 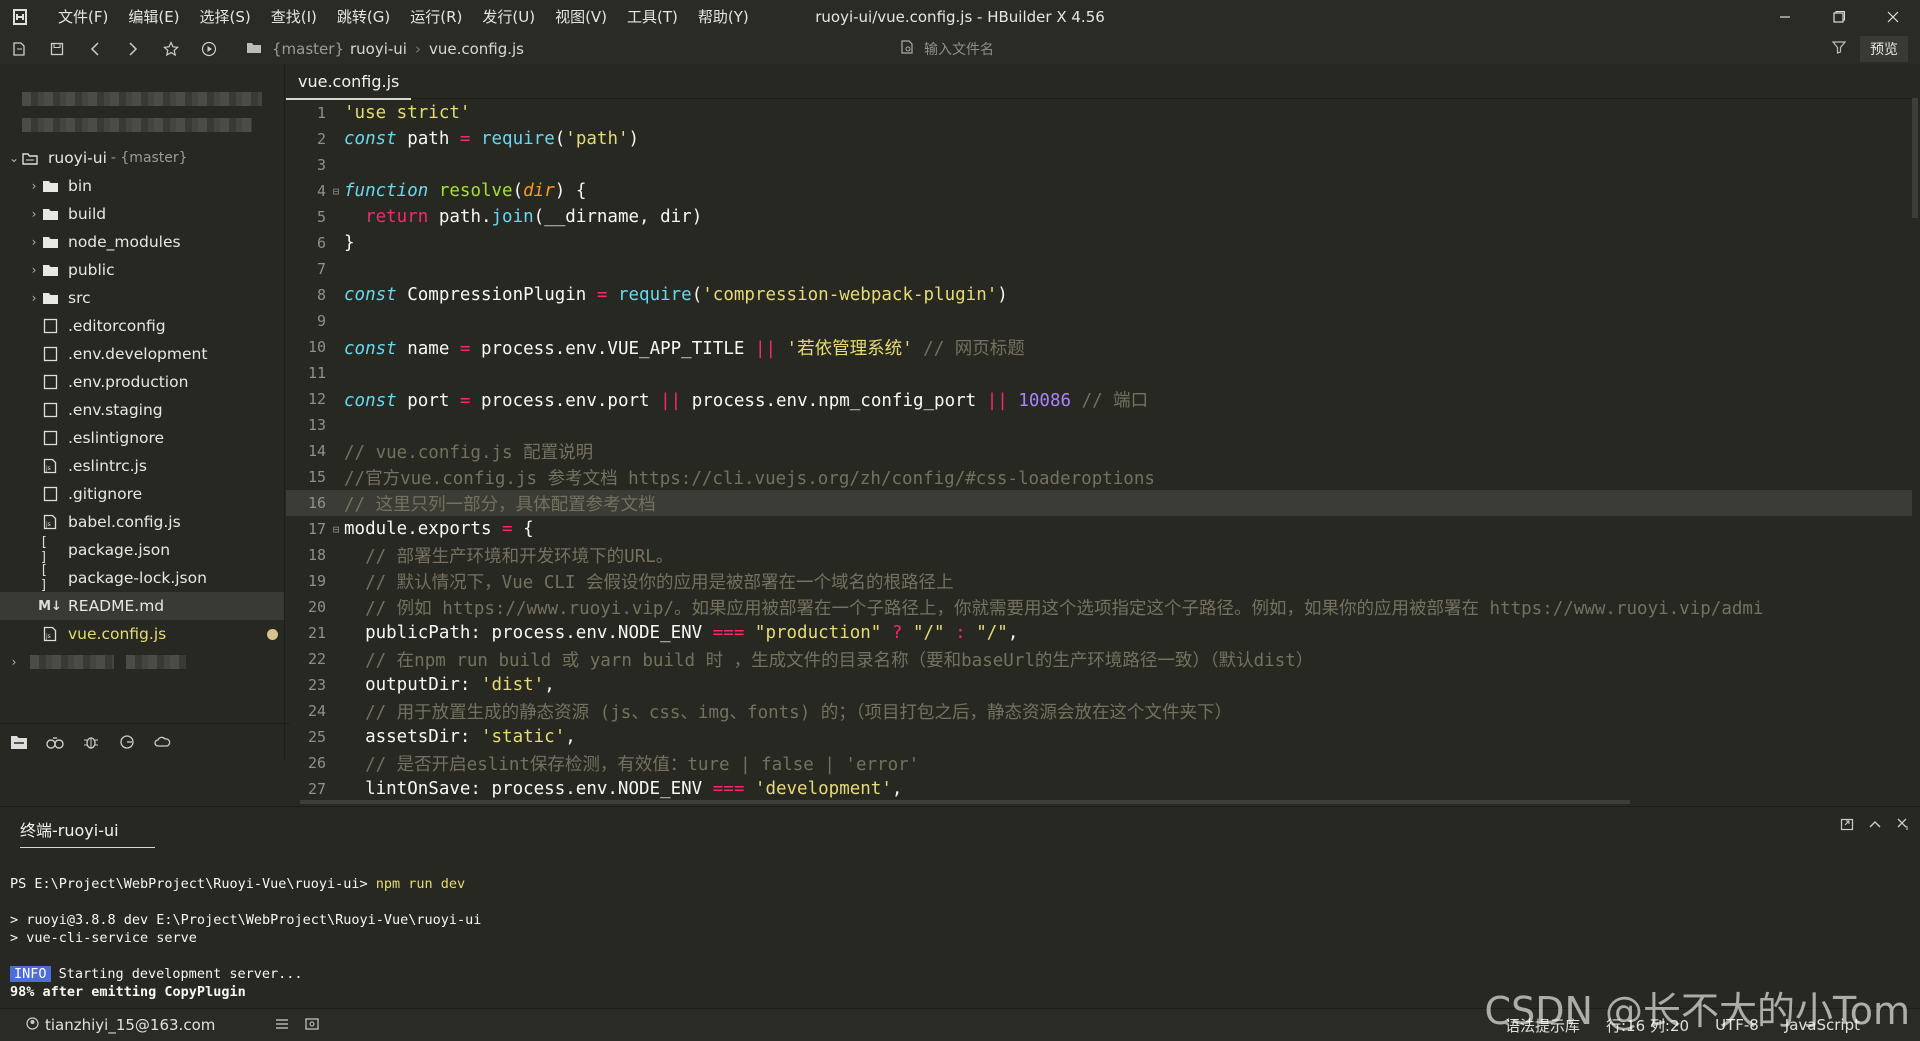 I want to click on tab-vue-config: vue.config.js, so click(x=349, y=82).